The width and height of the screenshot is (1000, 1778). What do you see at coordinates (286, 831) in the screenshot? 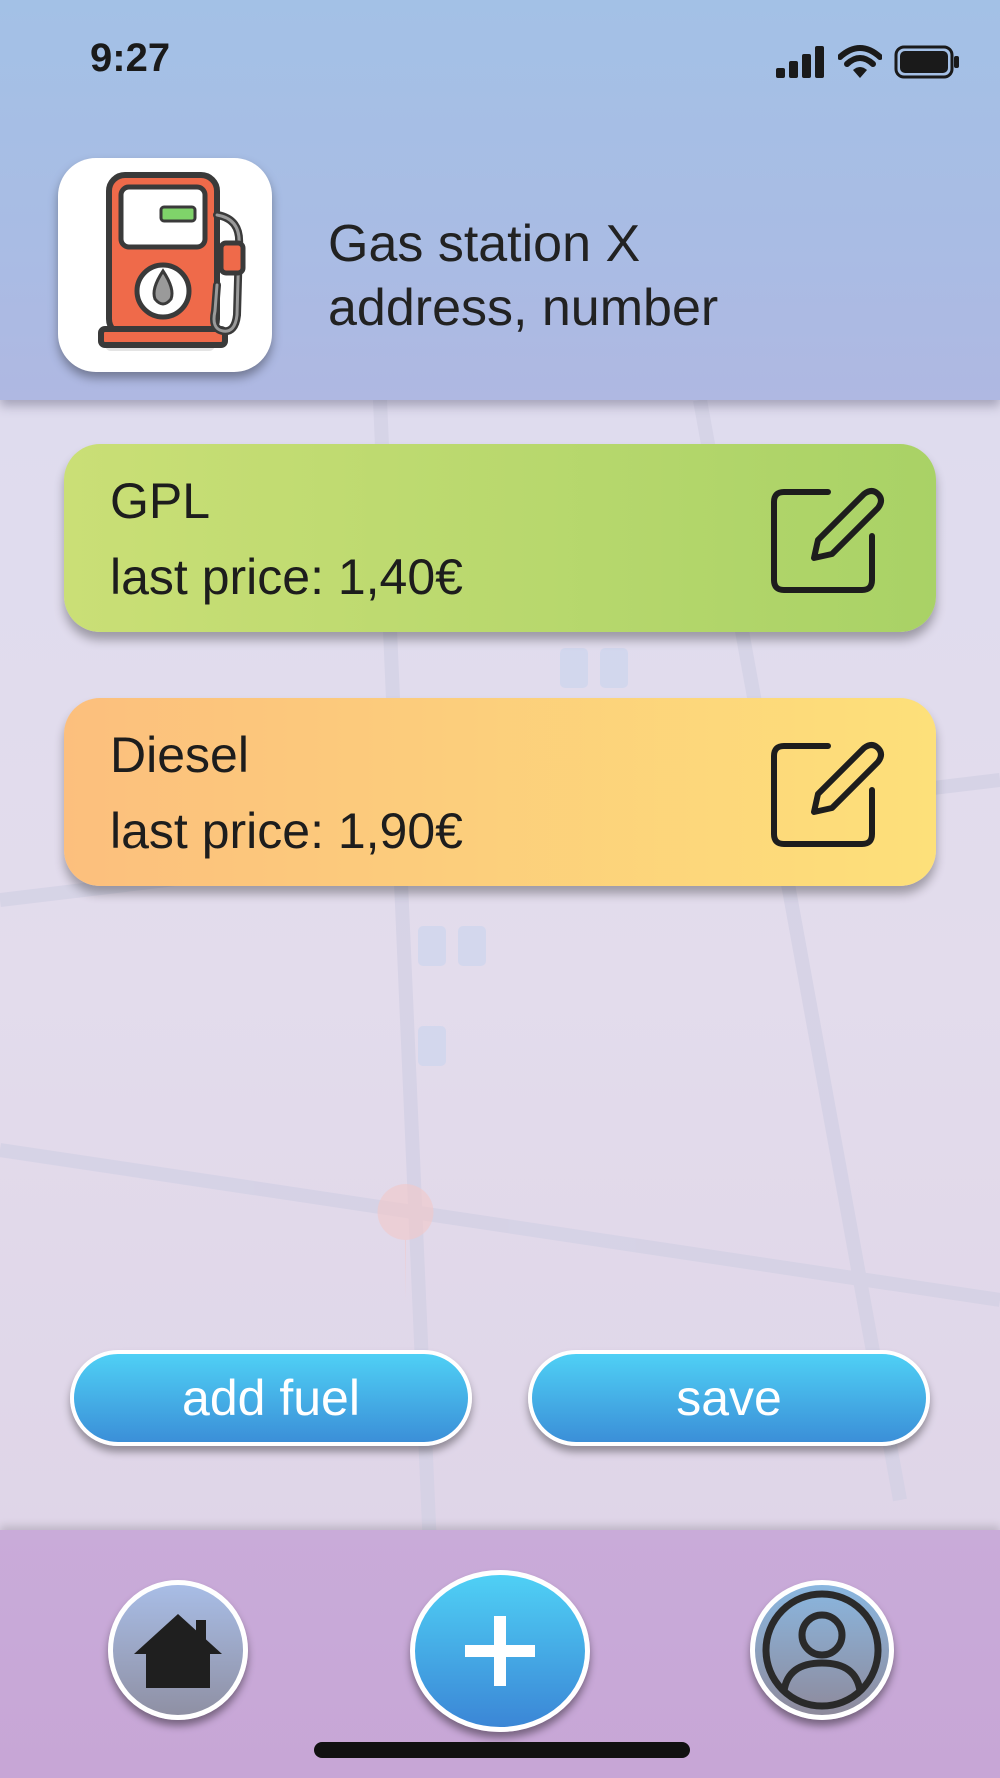
I see `fuel-last-price: last price: 1,90€` at bounding box center [286, 831].